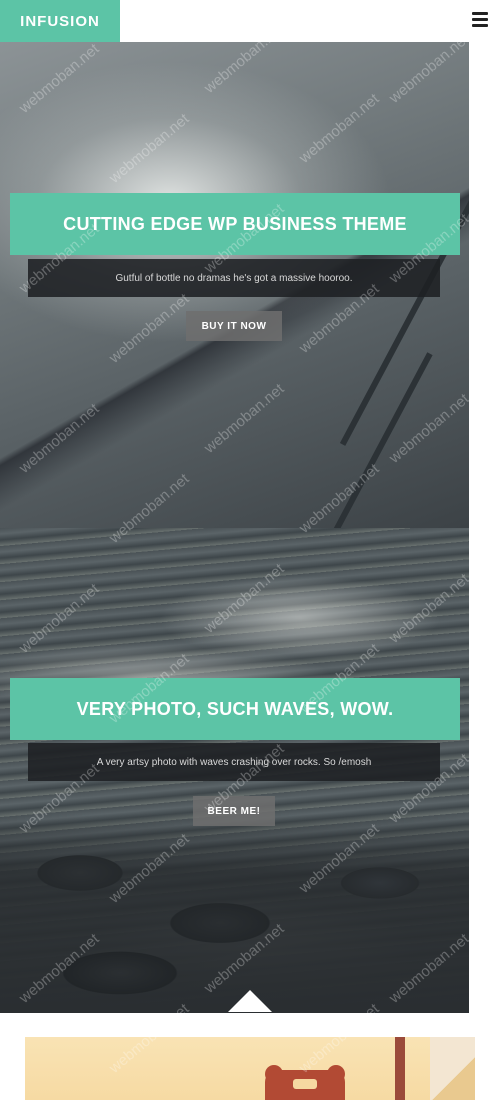 Image resolution: width=500 pixels, height=1100 pixels. I want to click on character-face-mark, so click(305, 1084).